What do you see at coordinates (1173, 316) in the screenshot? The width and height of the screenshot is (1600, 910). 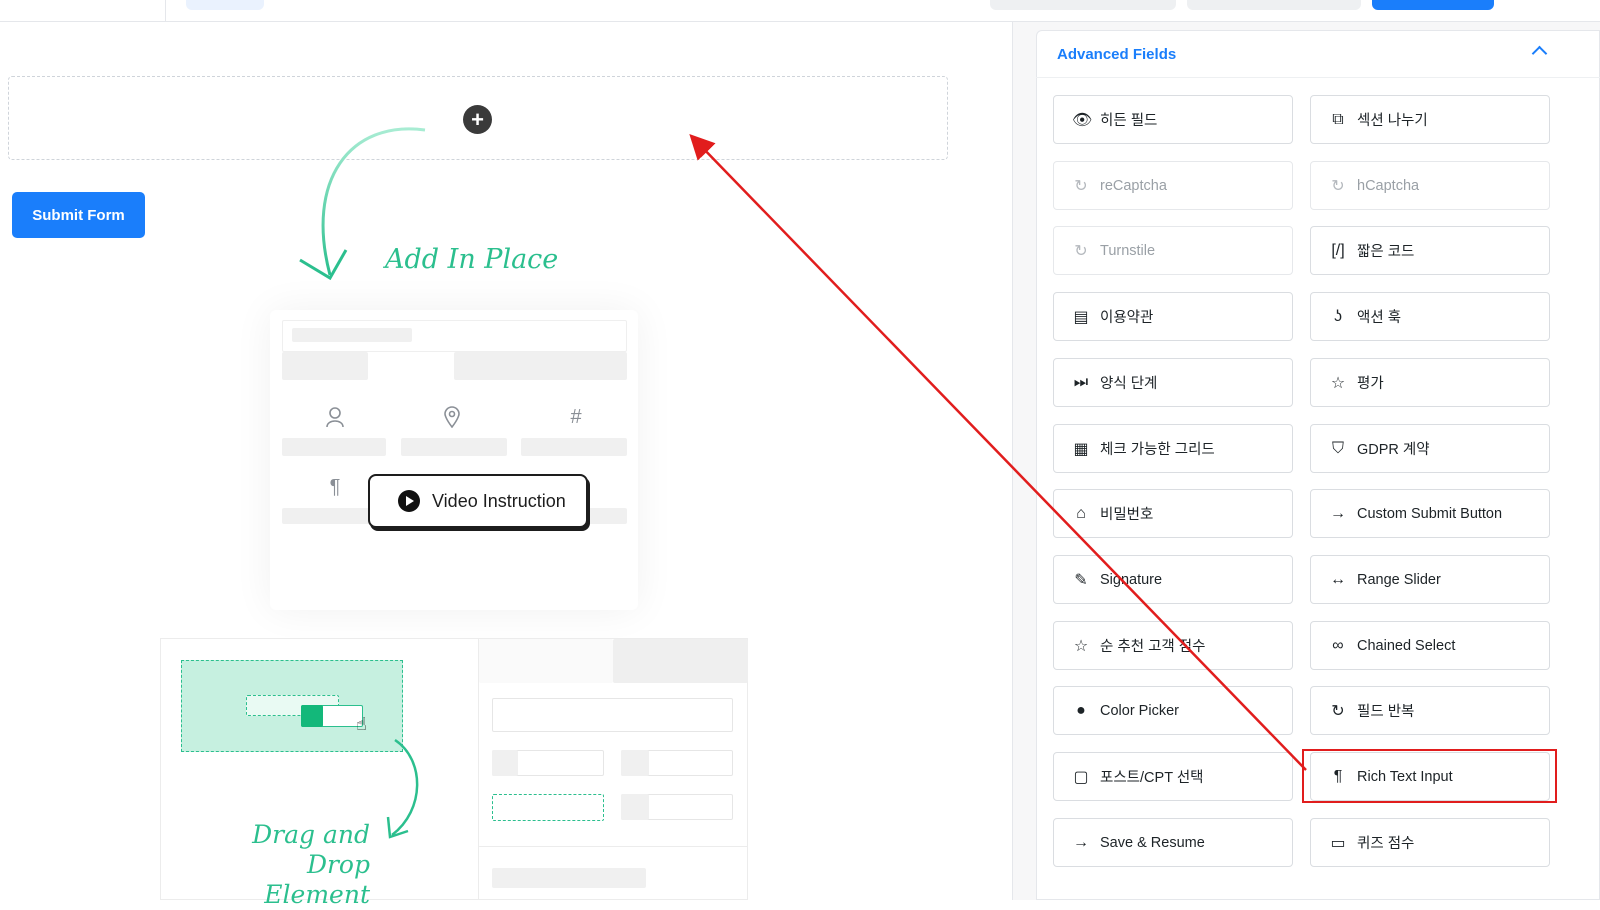 I see `field-button: ▤ 이용약관` at bounding box center [1173, 316].